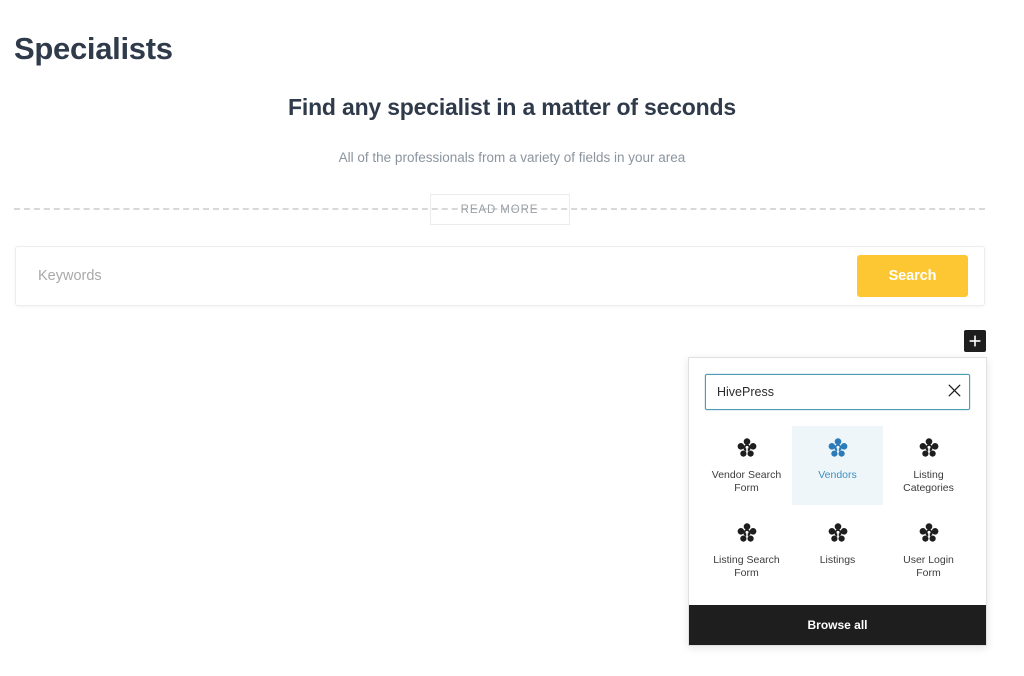 The width and height of the screenshot is (1024, 676). What do you see at coordinates (928, 550) in the screenshot?
I see `block-item-user-login-form: User Login Form` at bounding box center [928, 550].